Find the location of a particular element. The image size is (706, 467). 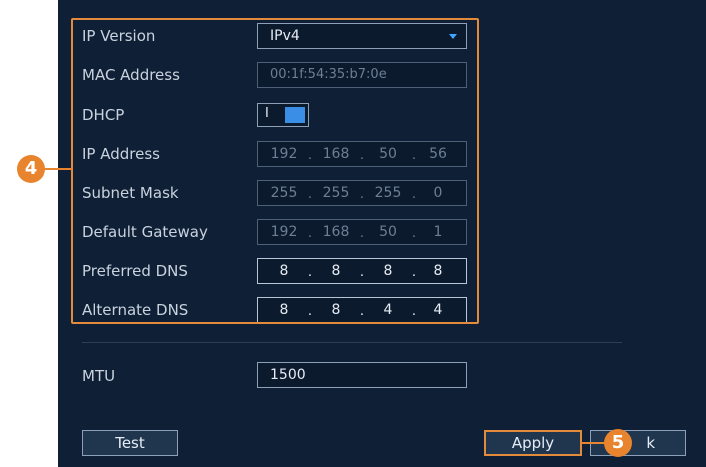

step-callout-5: 5 is located at coordinates (618, 443).